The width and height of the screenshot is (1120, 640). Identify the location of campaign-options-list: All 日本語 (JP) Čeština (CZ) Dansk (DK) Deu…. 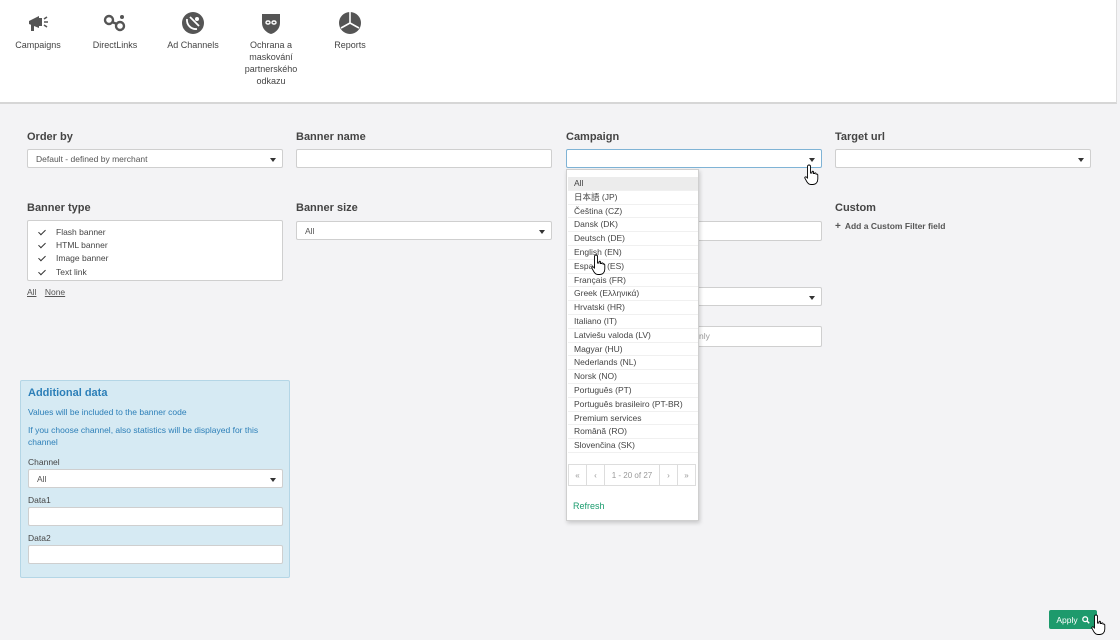
(633, 315).